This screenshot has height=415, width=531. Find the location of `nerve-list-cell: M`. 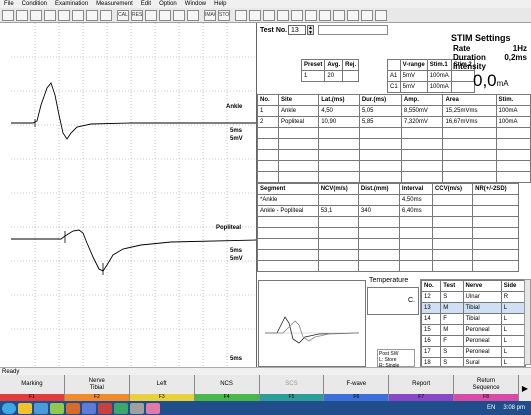

nerve-list-cell: M is located at coordinates (452, 330).